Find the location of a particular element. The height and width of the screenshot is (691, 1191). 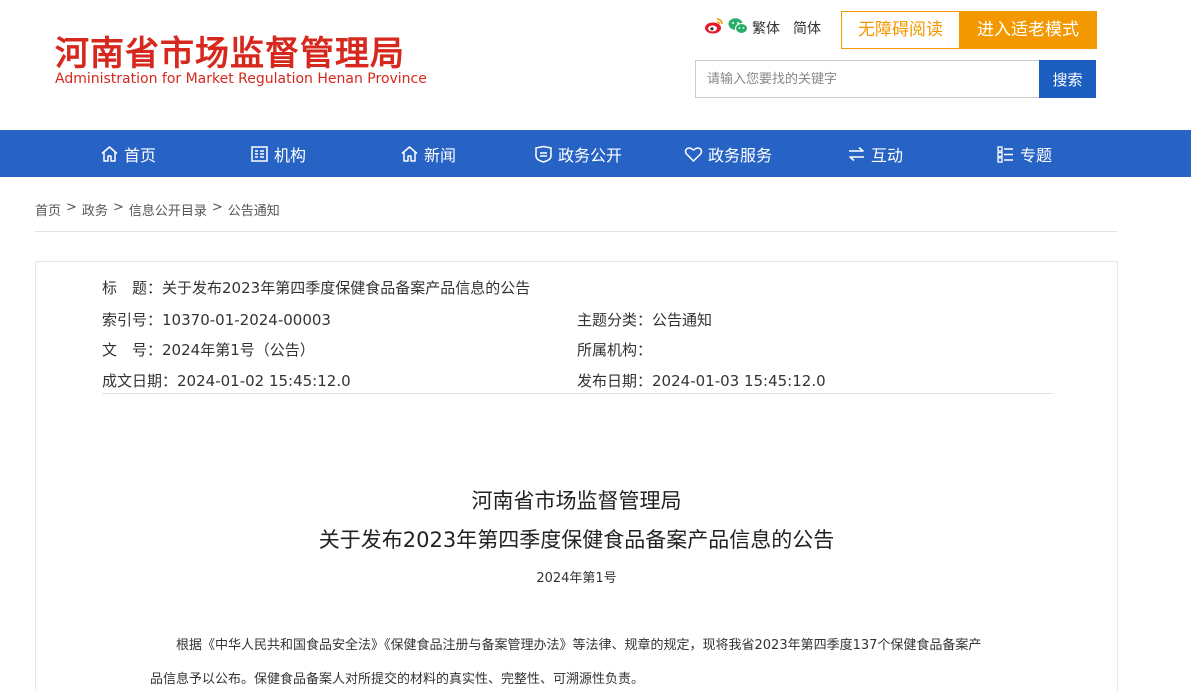

meta-created: 成文日期：2024-01-02 15:45:12.0 is located at coordinates (226, 380).